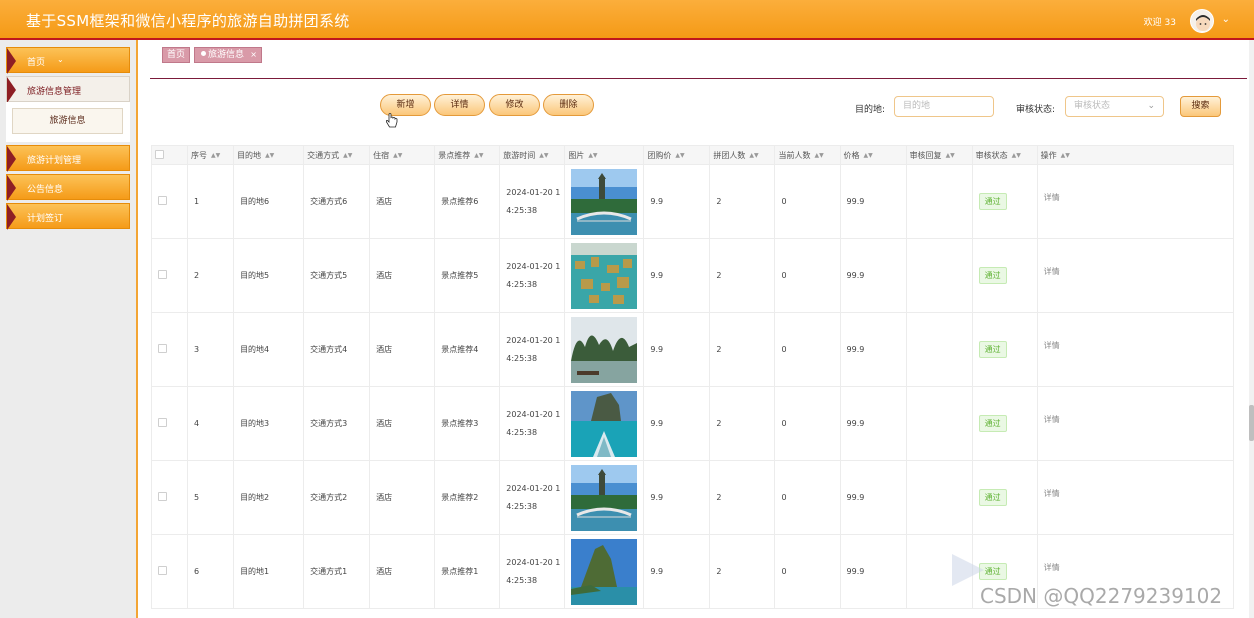 This screenshot has width=1254, height=618. What do you see at coordinates (698, 78) in the screenshot?
I see `divider` at bounding box center [698, 78].